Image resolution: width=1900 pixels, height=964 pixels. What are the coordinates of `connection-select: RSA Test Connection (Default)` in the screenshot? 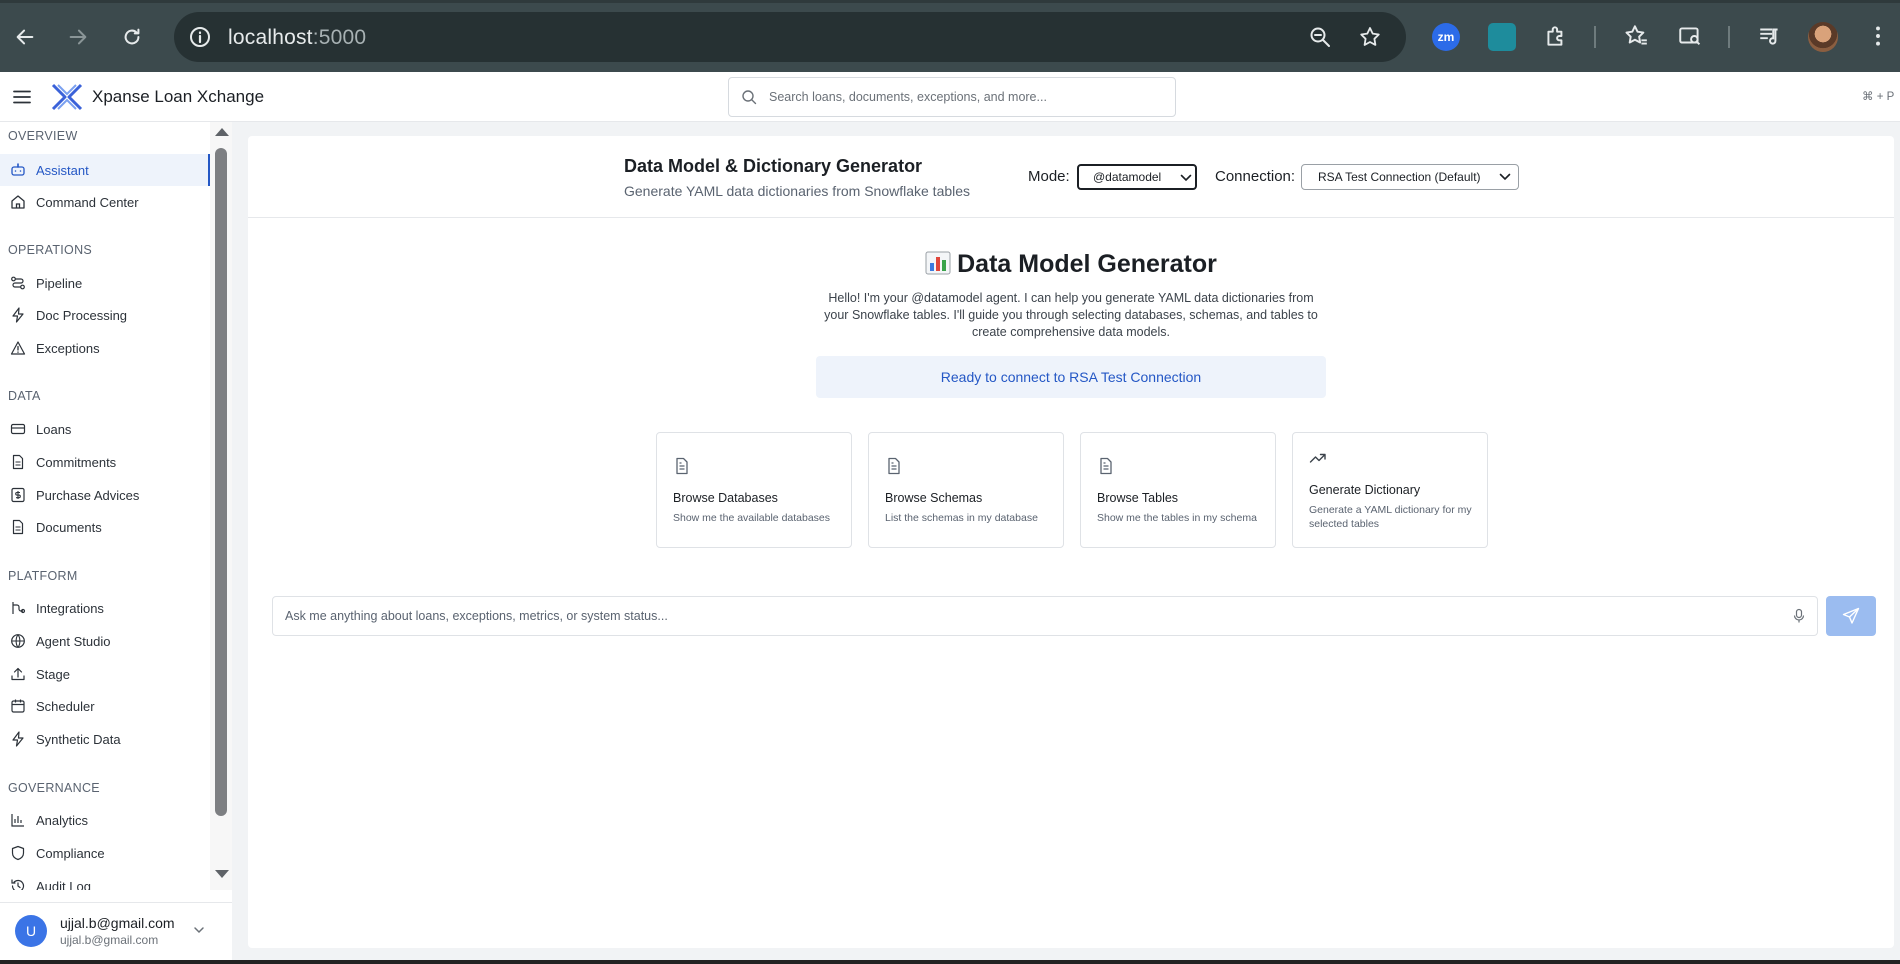 It's located at (1410, 177).